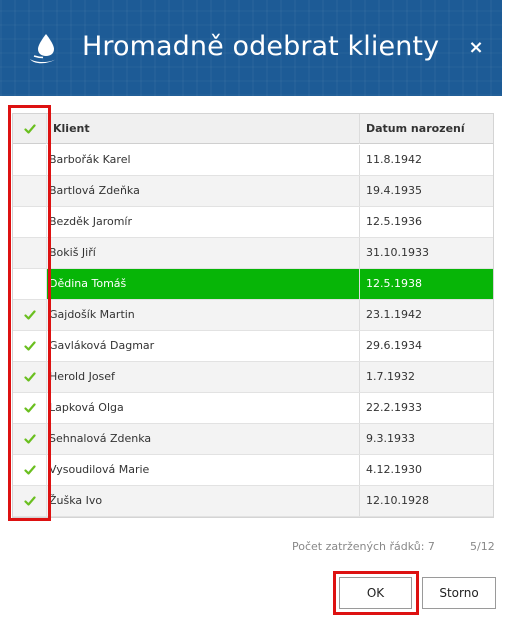 The width and height of the screenshot is (506, 618). I want to click on table-row: Bokiš Jiří 31.10.1933, so click(253, 253).